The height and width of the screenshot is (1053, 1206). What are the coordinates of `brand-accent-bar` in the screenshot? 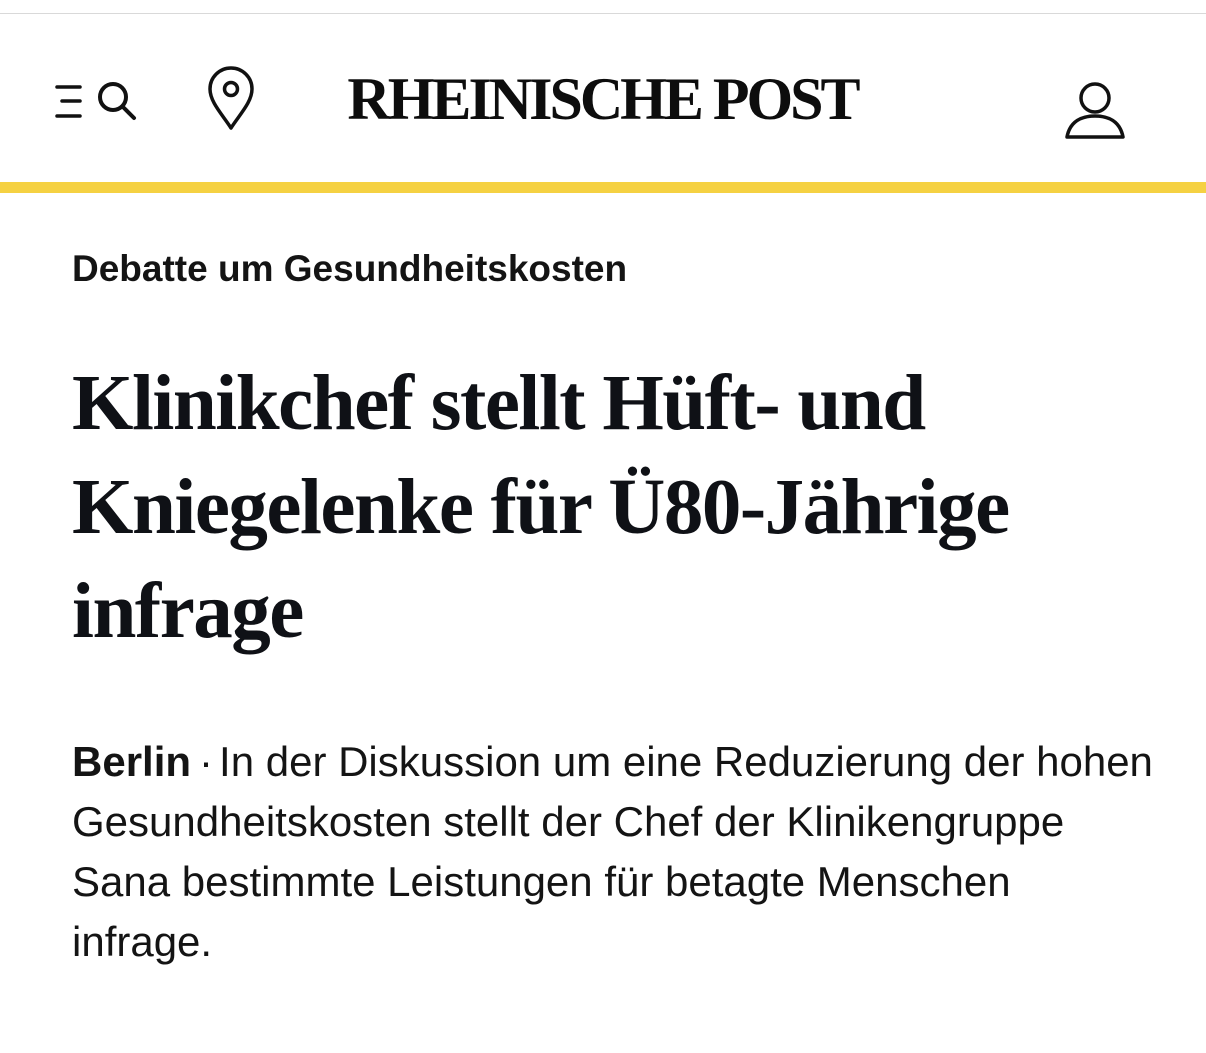 It's located at (603, 187).